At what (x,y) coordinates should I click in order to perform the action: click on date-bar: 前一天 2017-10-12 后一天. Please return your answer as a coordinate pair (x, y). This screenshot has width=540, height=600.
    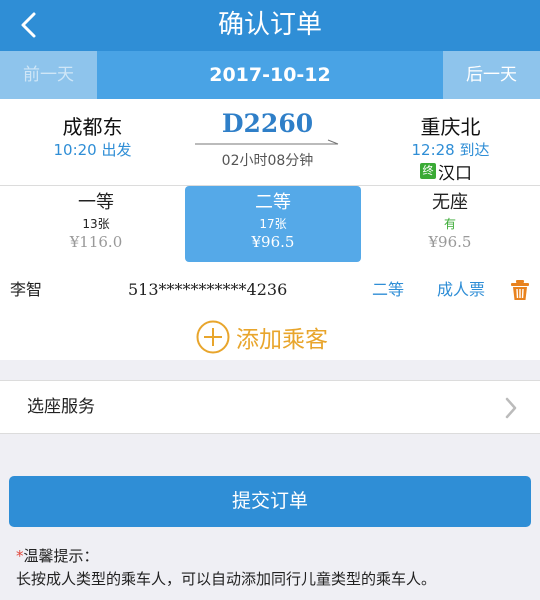
    Looking at the image, I should click on (270, 75).